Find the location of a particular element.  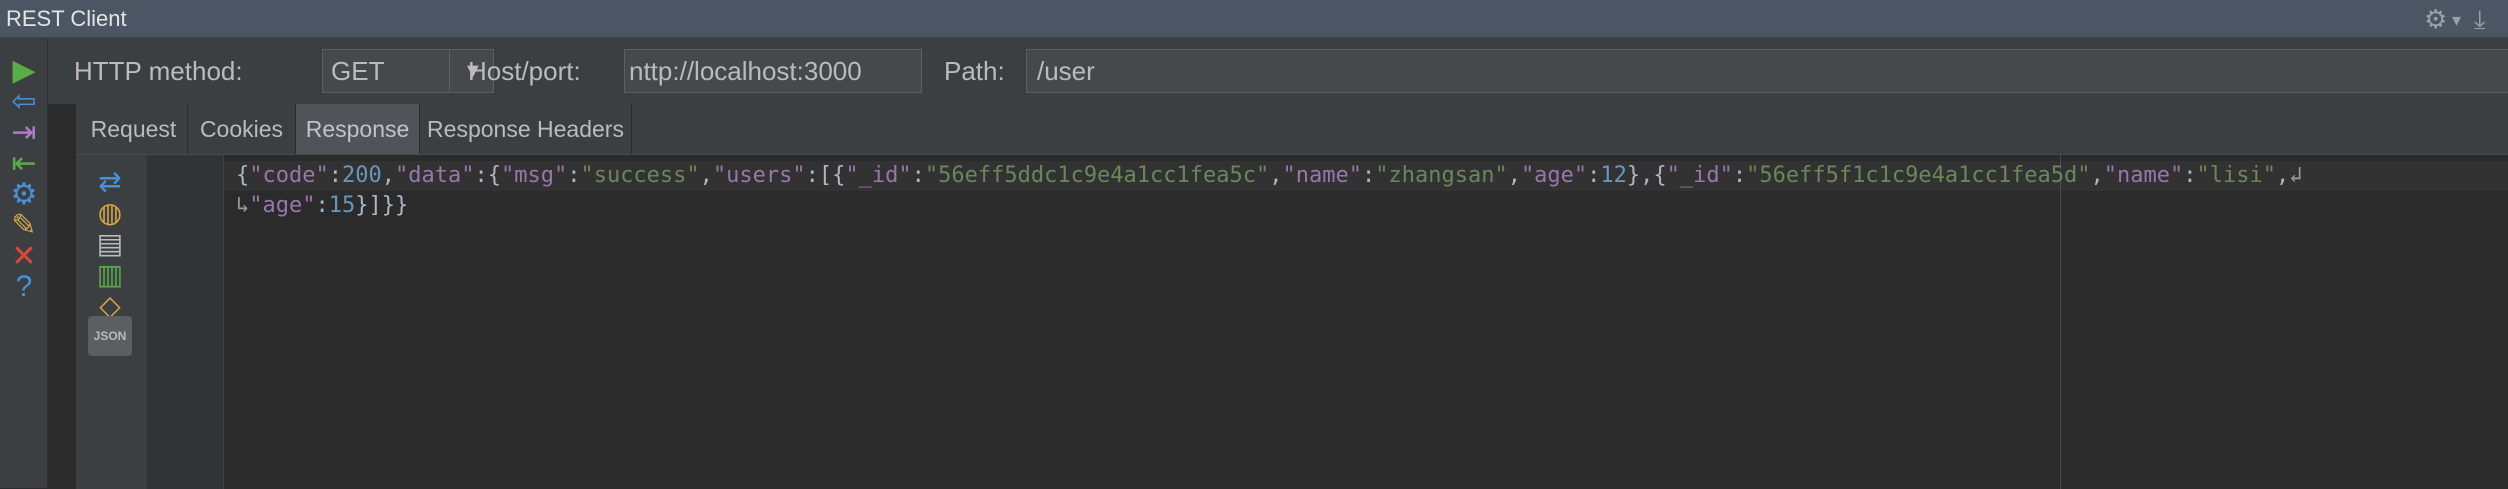

json-token: 200 is located at coordinates (361, 175).